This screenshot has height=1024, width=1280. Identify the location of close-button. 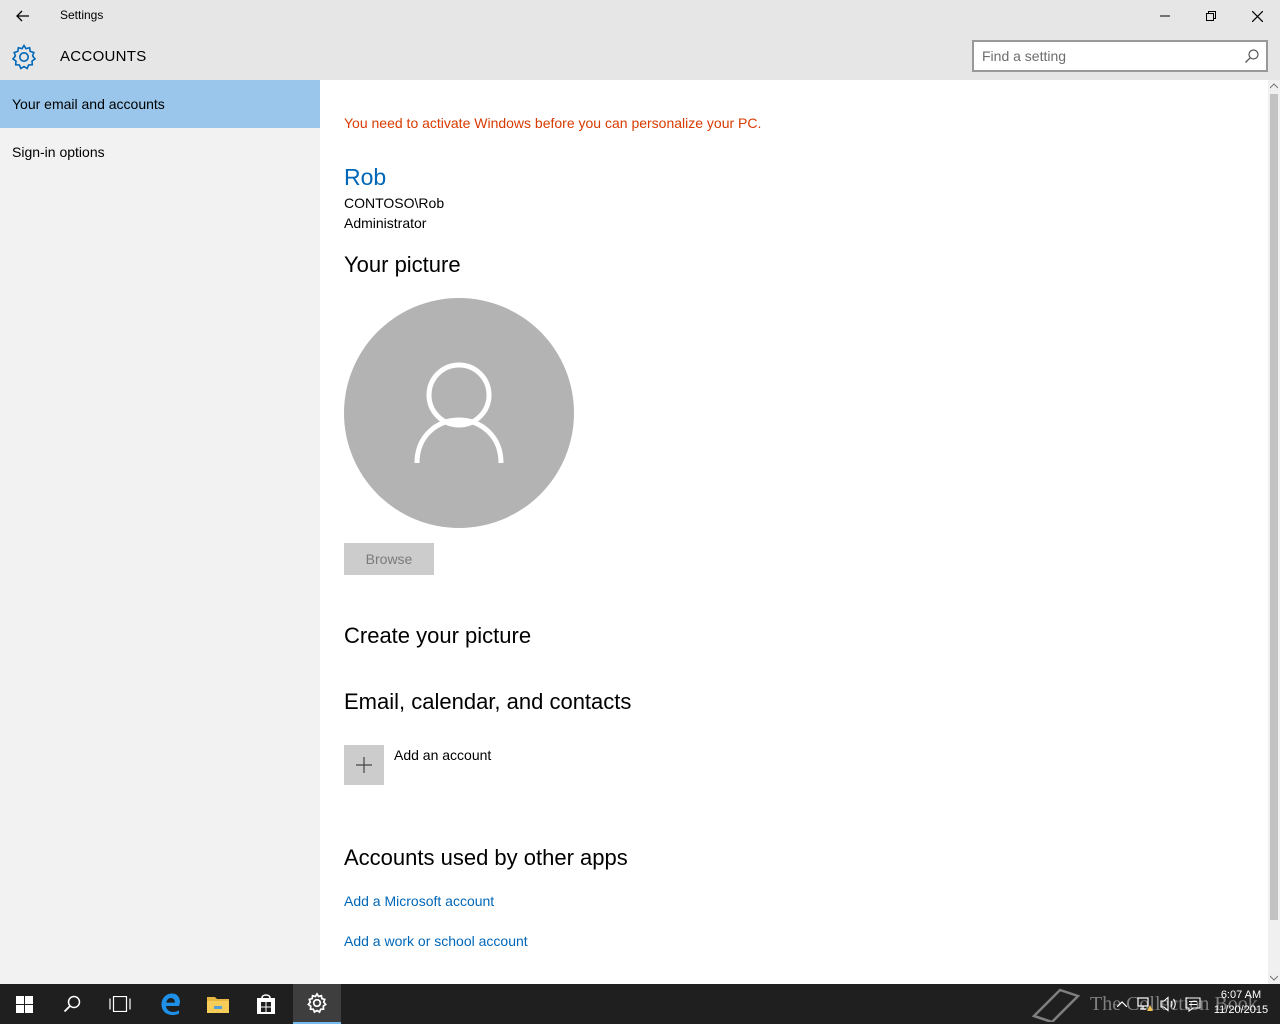
(1257, 16).